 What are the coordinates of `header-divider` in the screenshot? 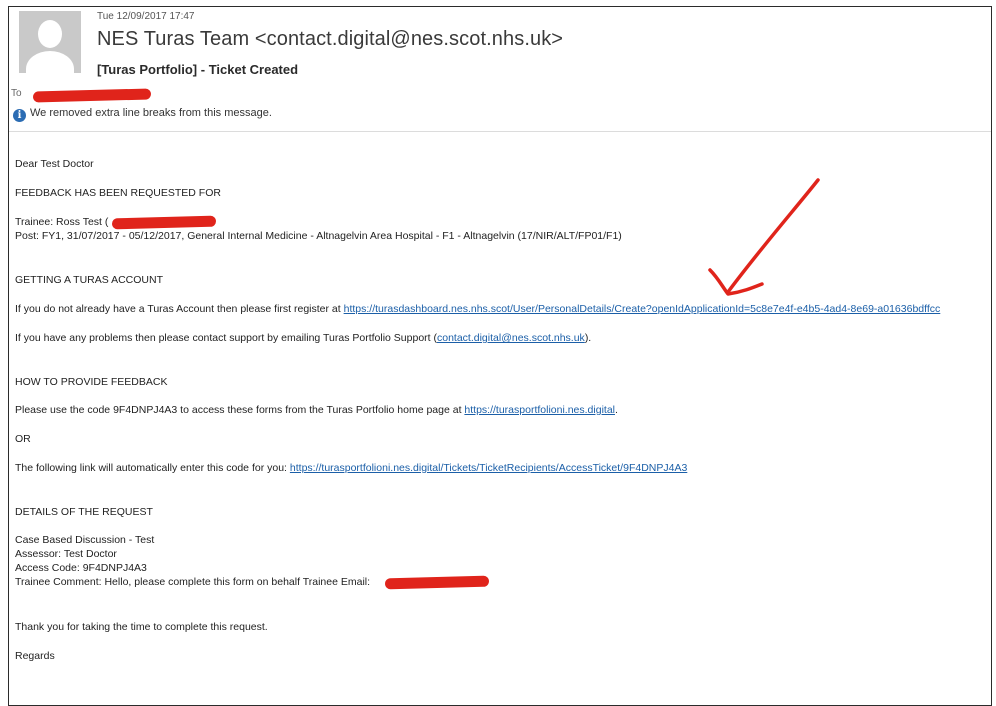 It's located at (500, 131).